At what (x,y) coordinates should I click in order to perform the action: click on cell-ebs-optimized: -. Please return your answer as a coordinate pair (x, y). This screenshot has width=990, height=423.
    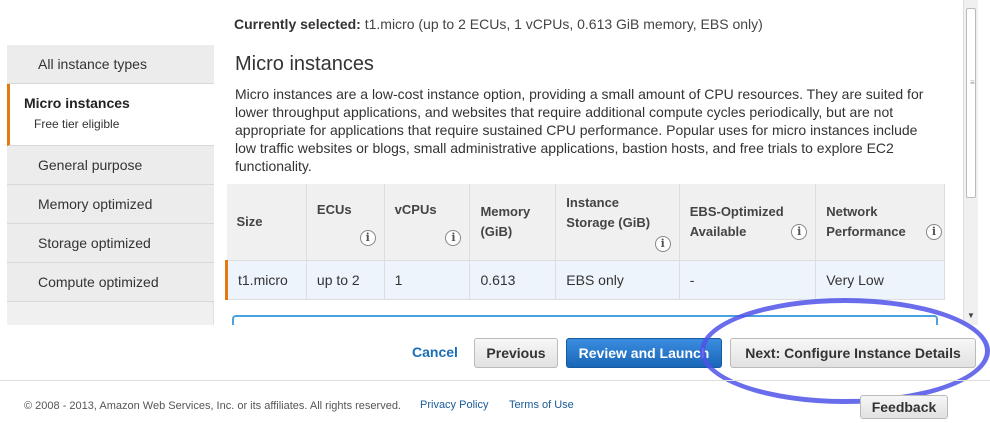
    Looking at the image, I should click on (748, 280).